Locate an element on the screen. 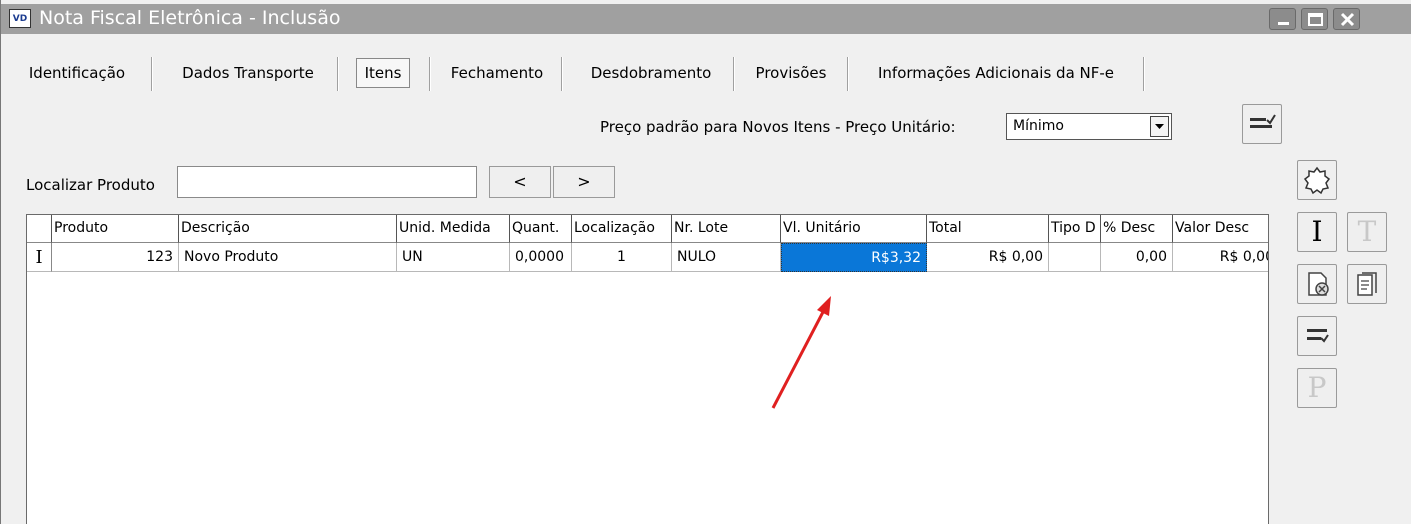  tab-label: Fechamento is located at coordinates (497, 73).